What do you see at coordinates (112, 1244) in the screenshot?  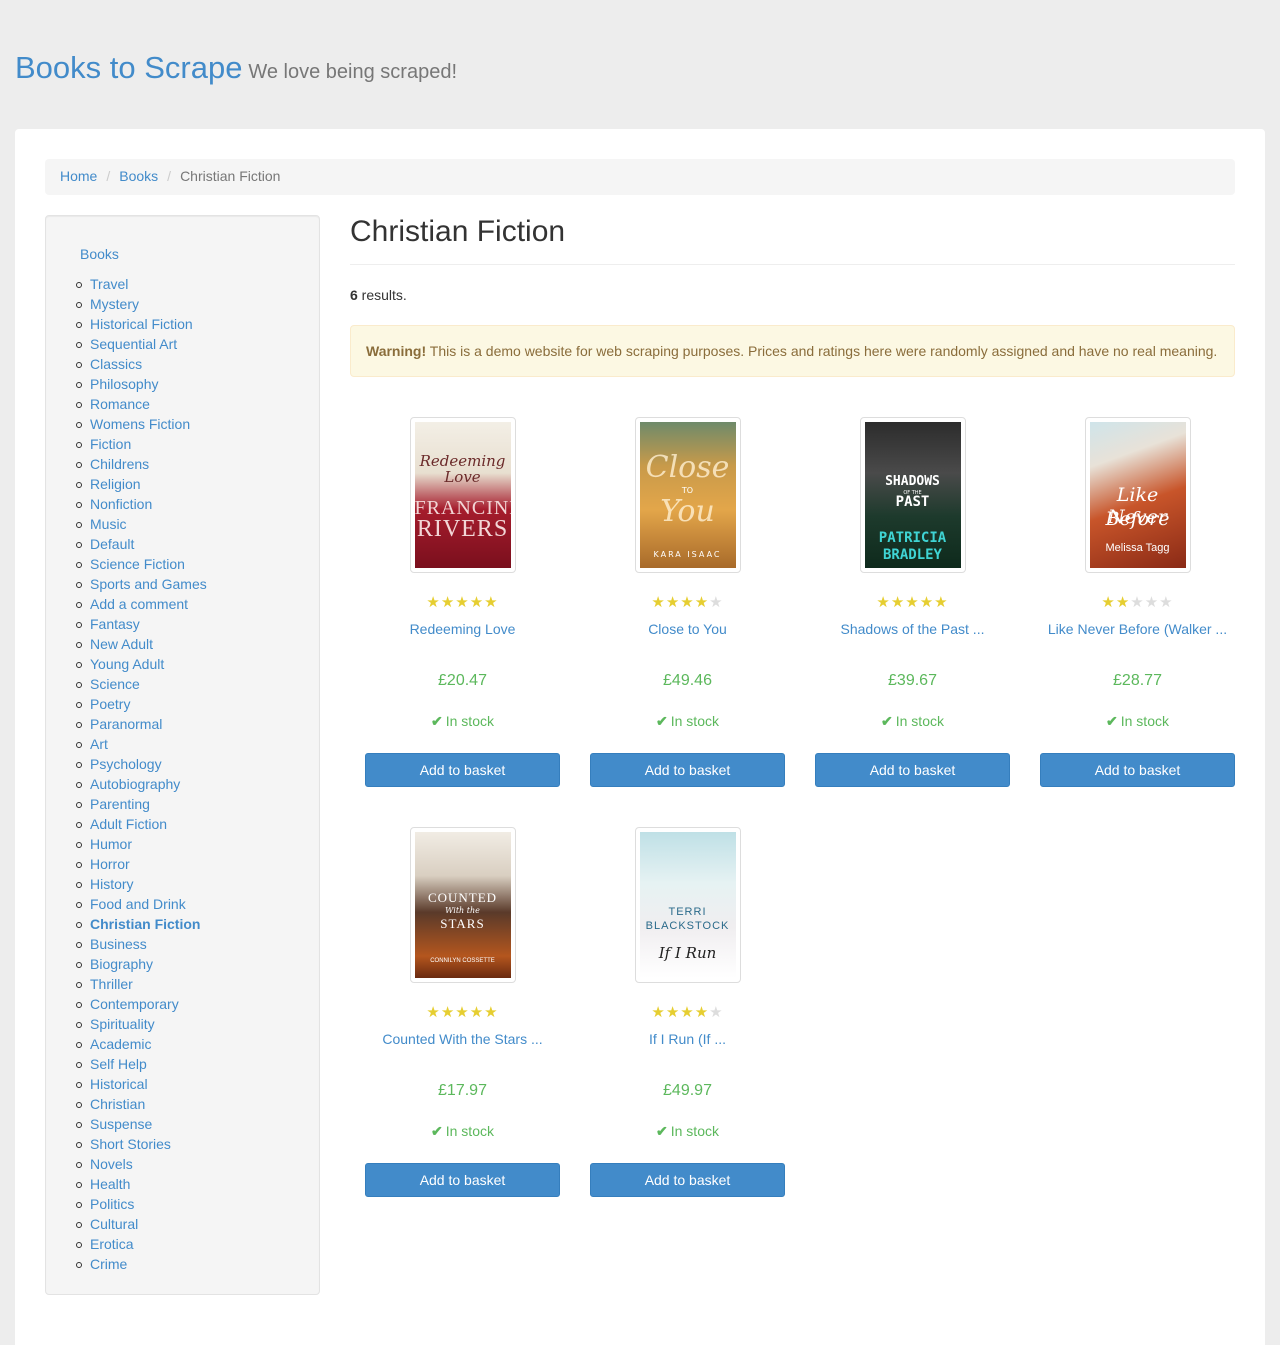 I see `category-link: Erotica` at bounding box center [112, 1244].